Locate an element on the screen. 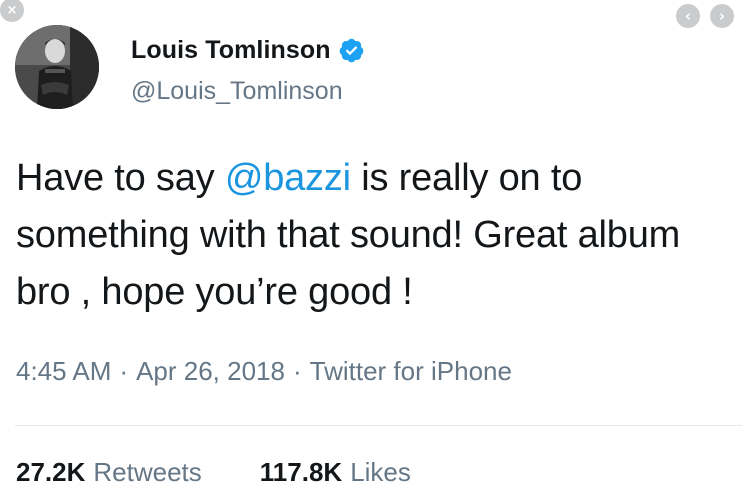  retweets-count: 27.2K is located at coordinates (51, 472).